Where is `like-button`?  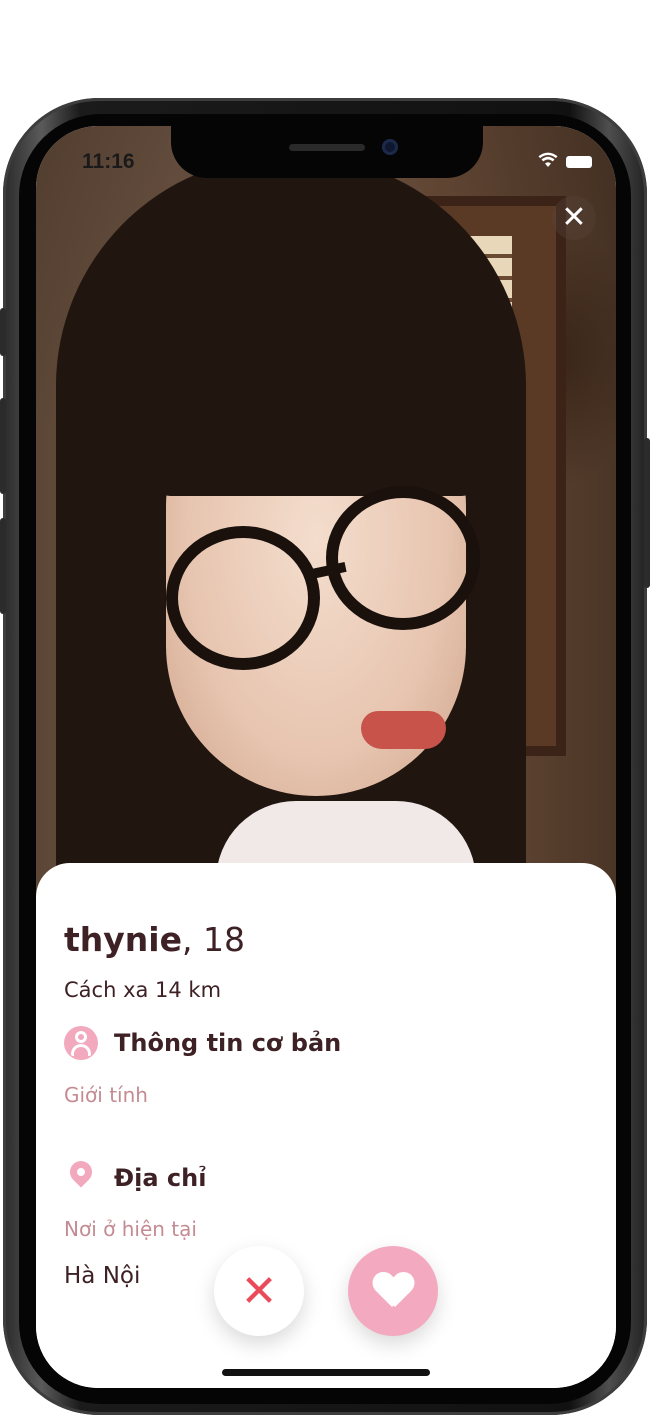
like-button is located at coordinates (393, 1291).